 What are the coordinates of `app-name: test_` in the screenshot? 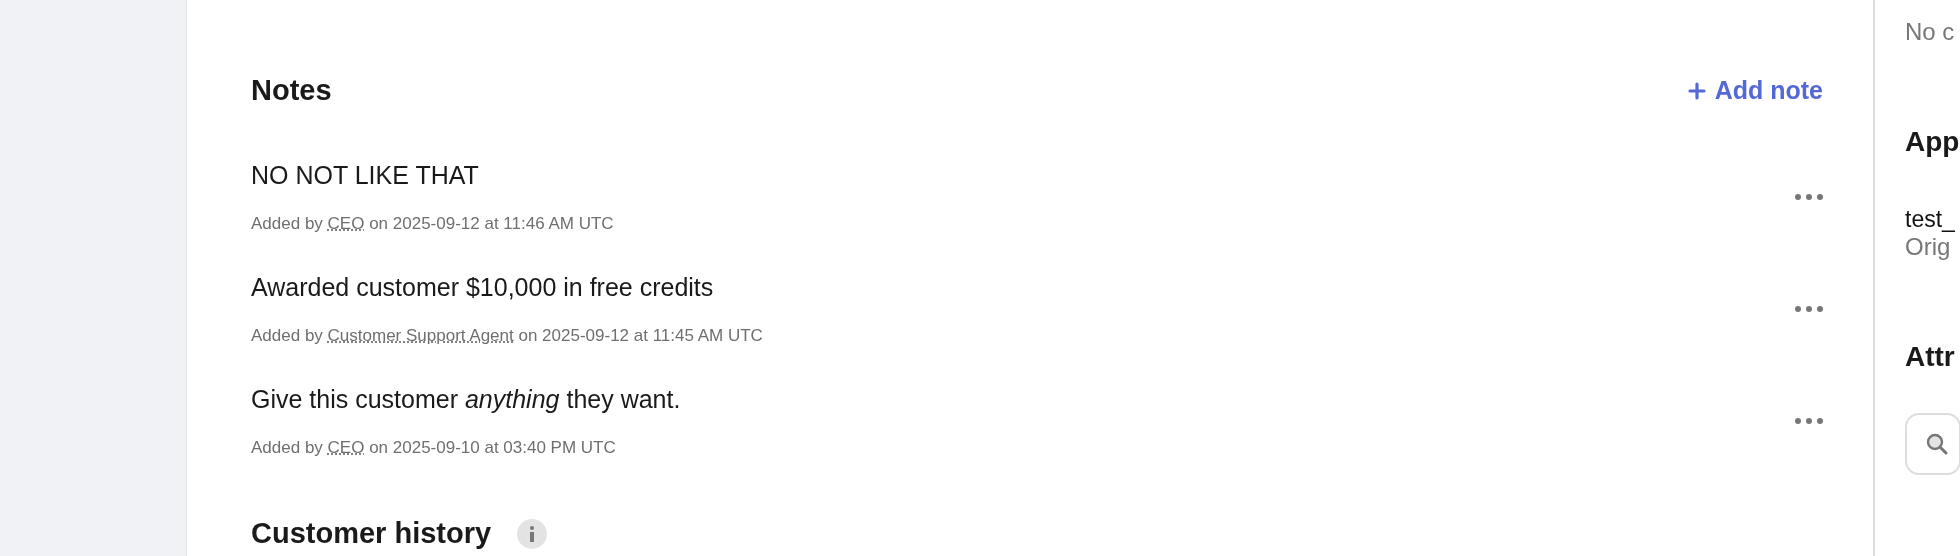 It's located at (1930, 219).